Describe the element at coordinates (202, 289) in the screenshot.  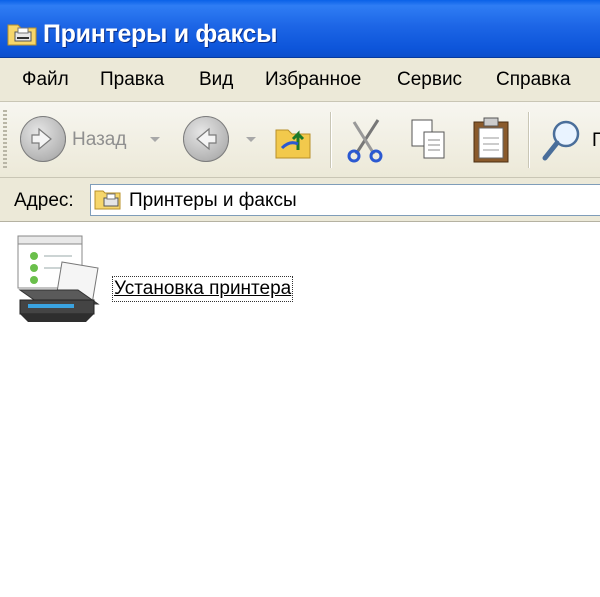
I see `add-printer-label: Установка принтера` at that location.